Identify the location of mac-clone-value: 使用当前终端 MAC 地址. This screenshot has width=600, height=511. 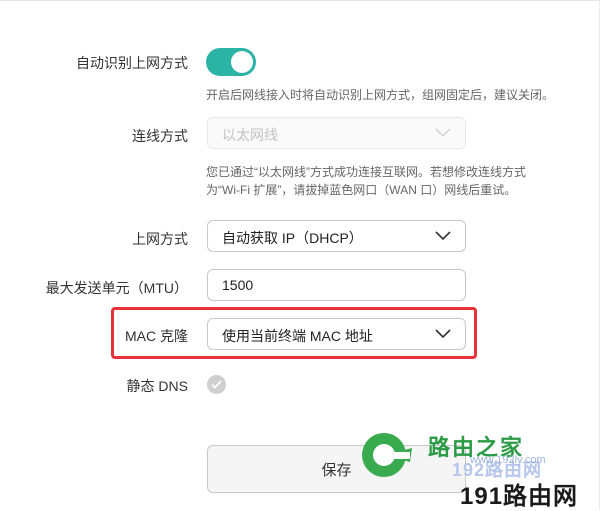
(297, 336).